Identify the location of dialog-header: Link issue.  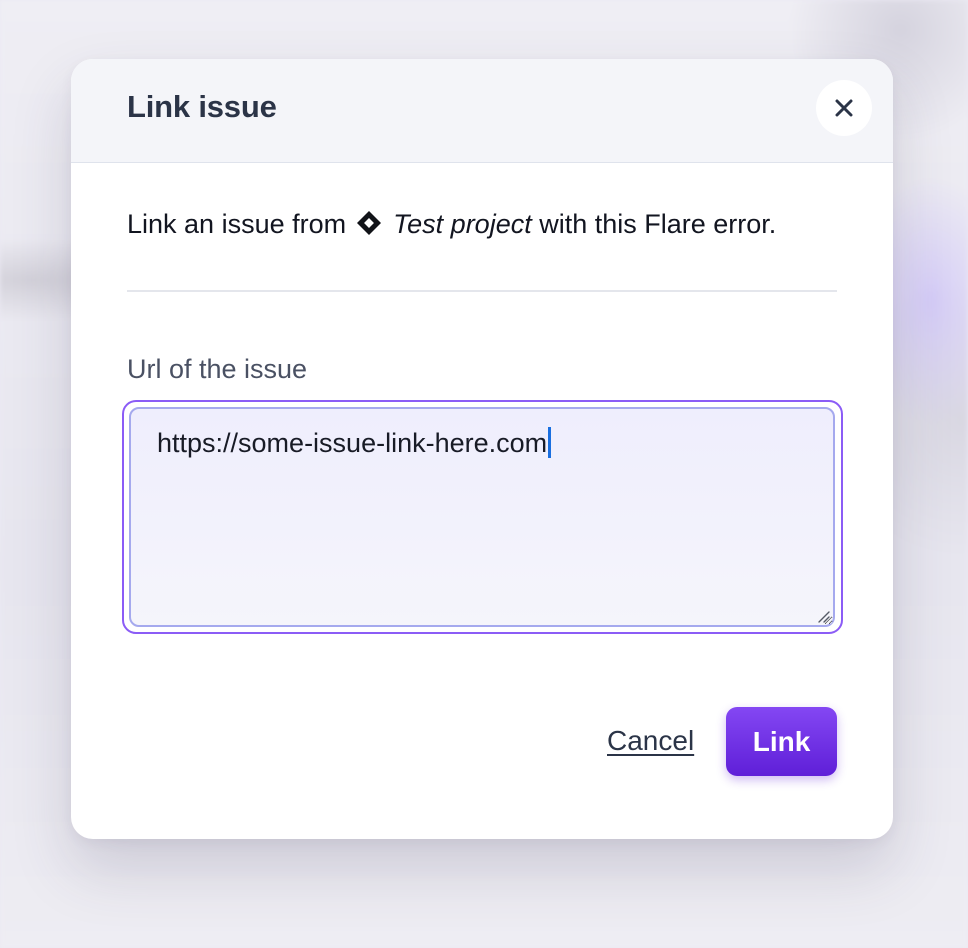
(482, 111).